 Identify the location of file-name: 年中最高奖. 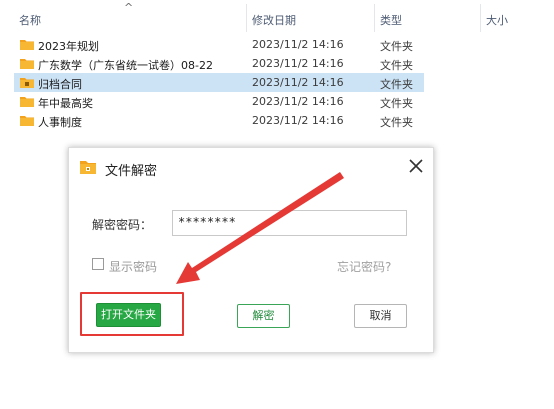
(65, 103).